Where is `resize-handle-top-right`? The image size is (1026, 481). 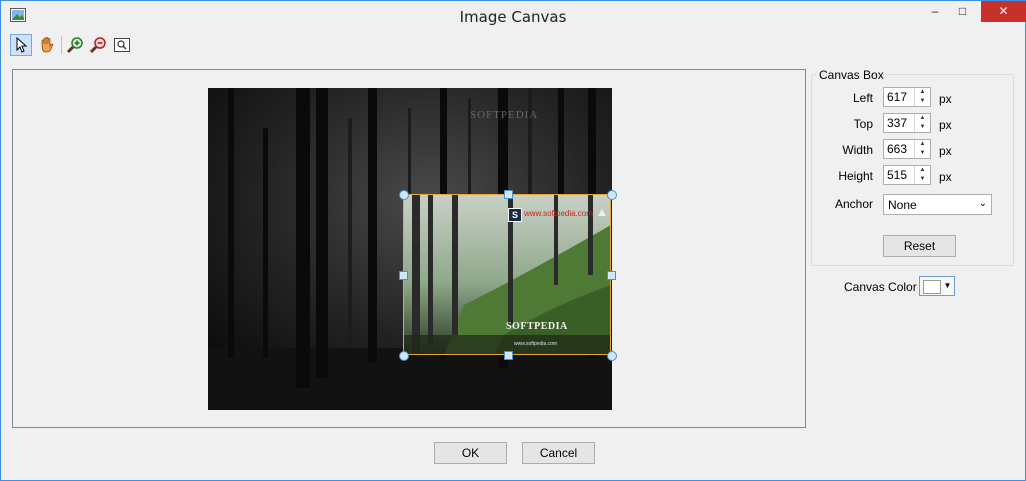 resize-handle-top-right is located at coordinates (612, 195).